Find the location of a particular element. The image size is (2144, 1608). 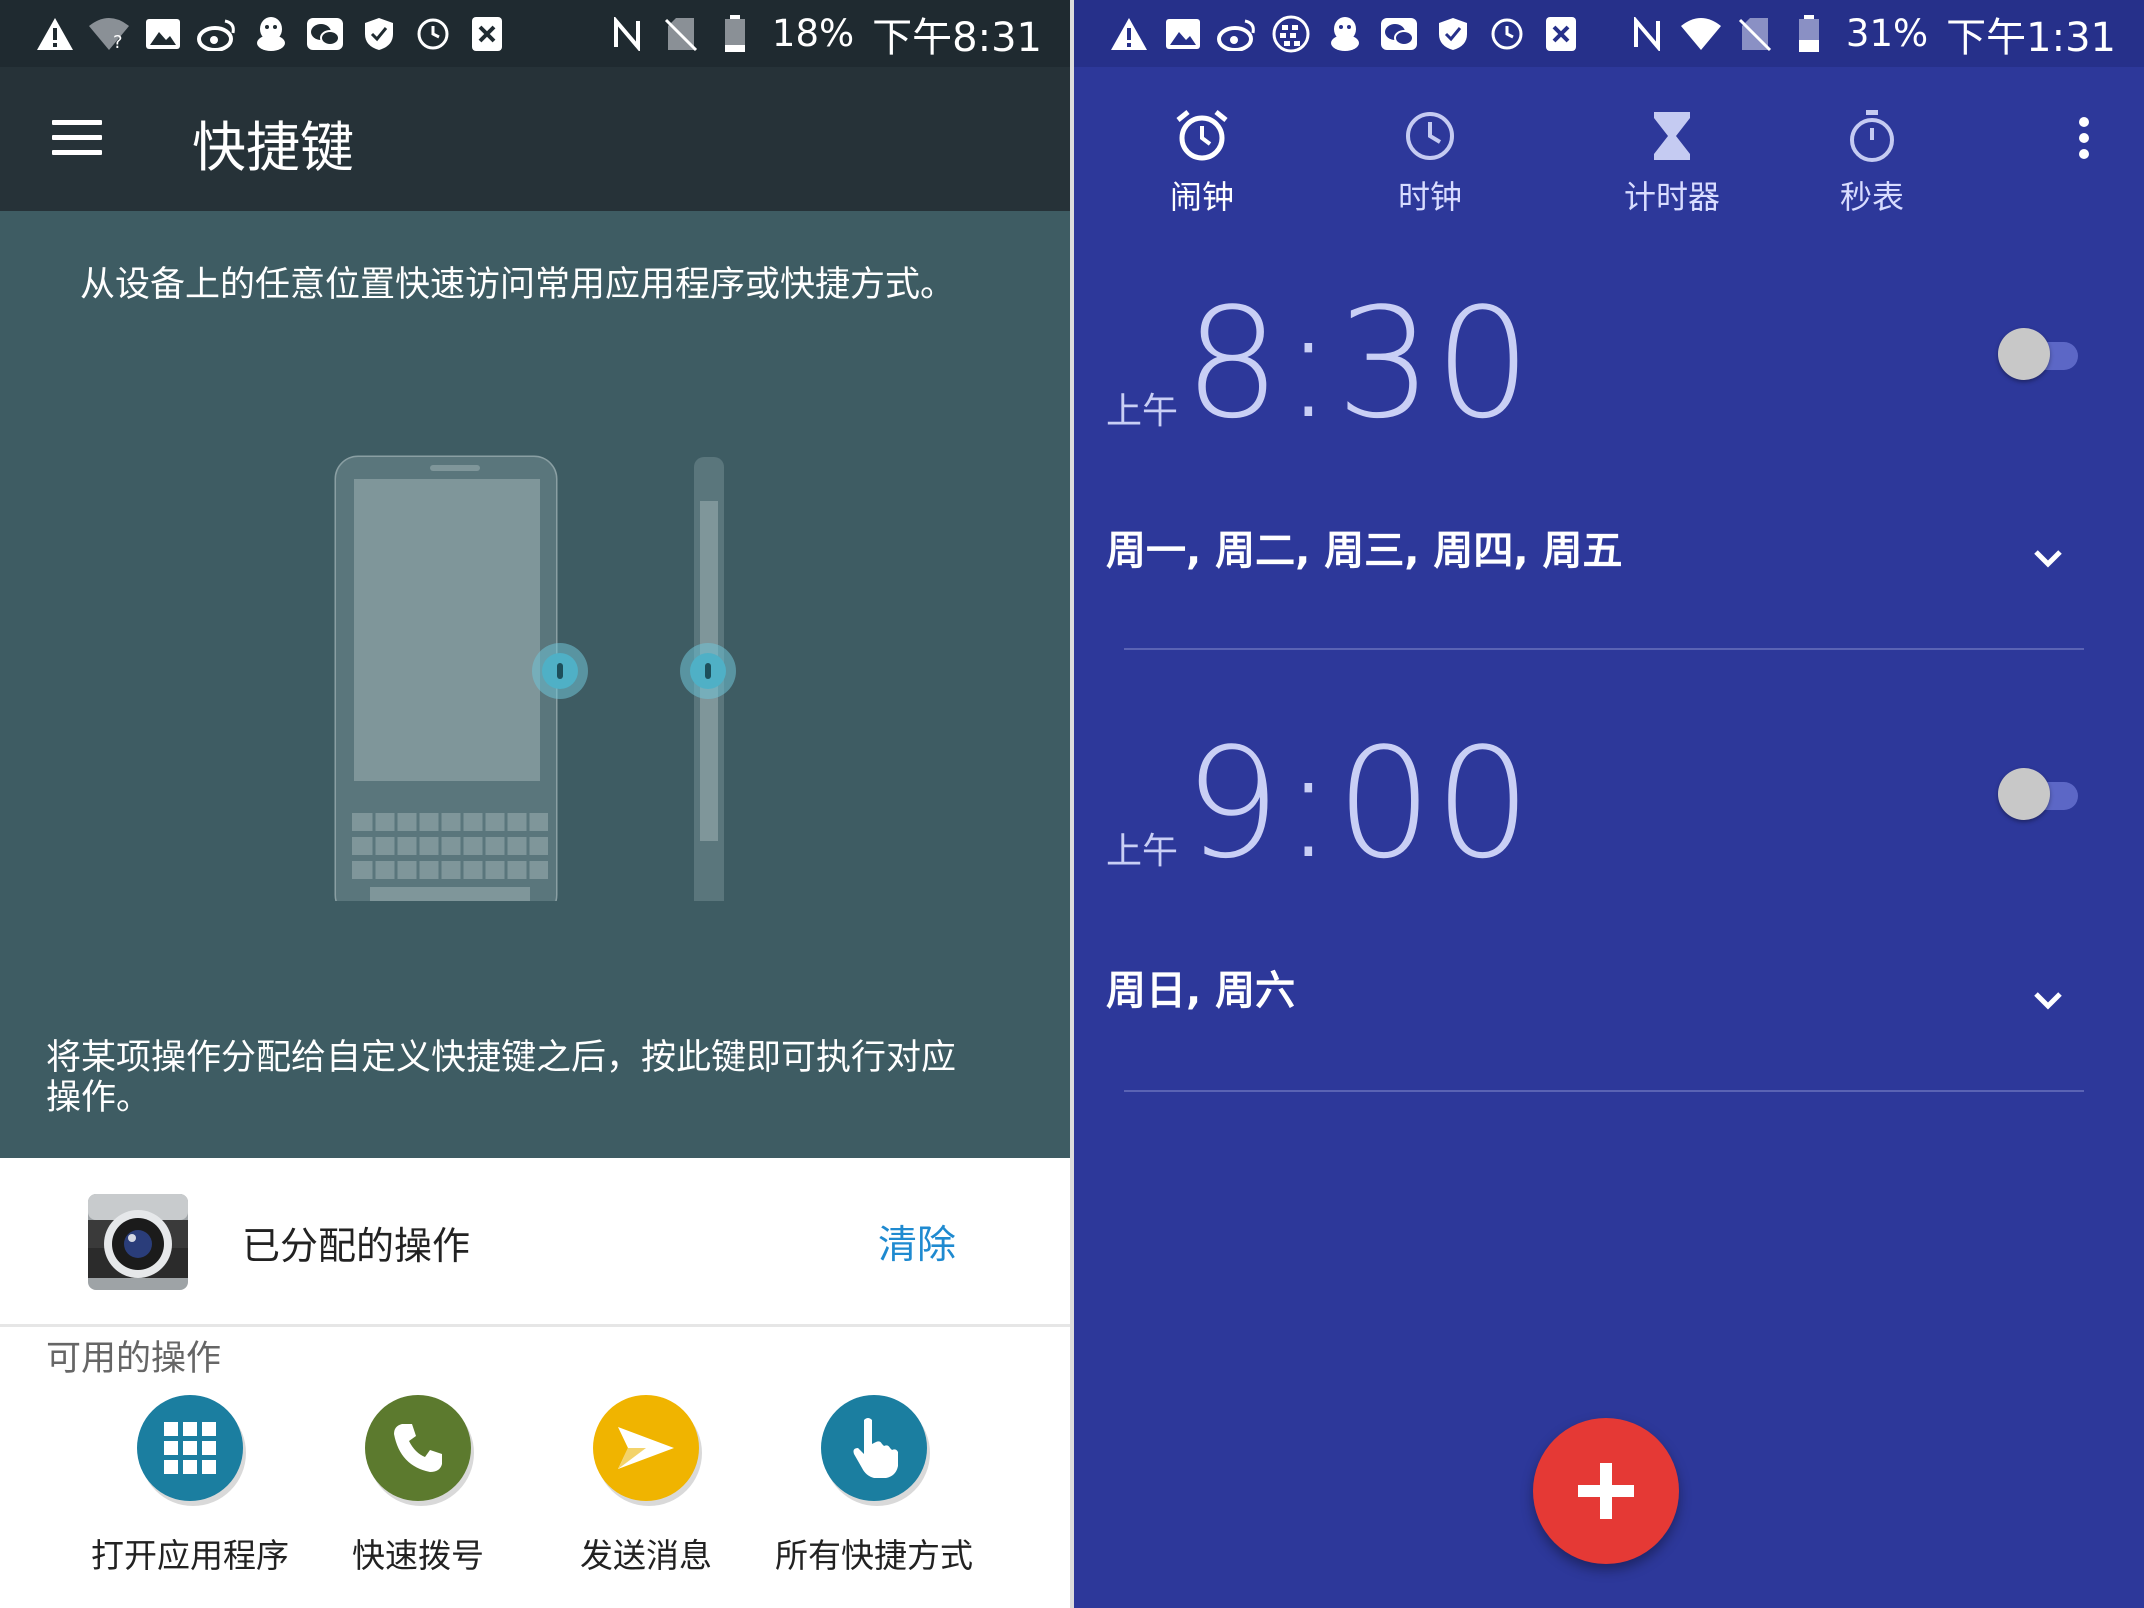

page-title: 快捷键 is located at coordinates (273, 147).